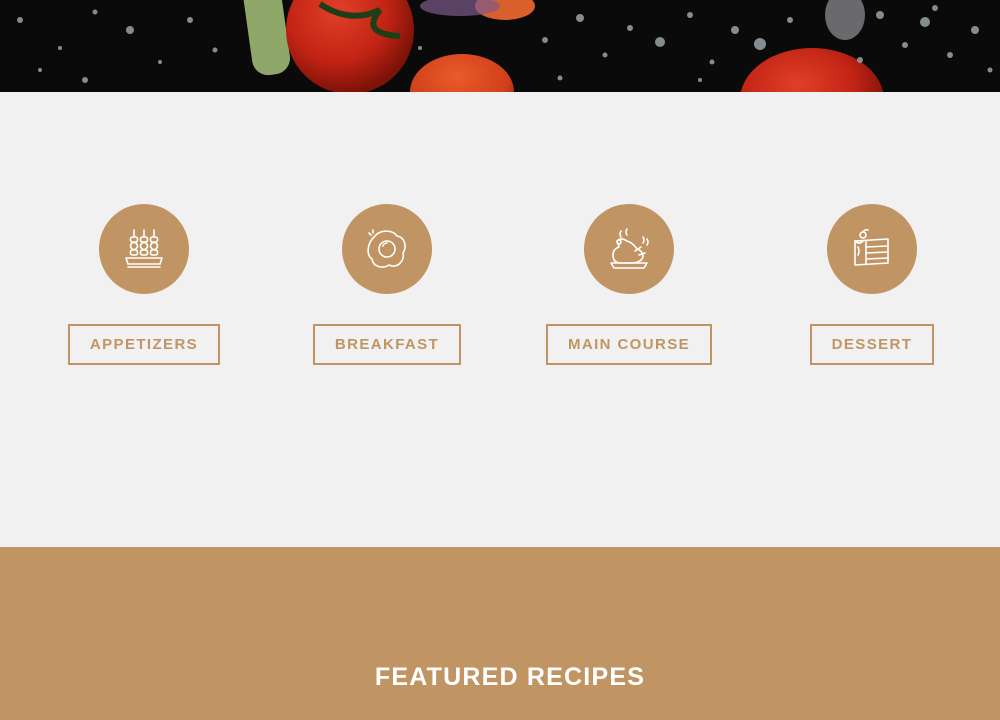 The height and width of the screenshot is (720, 1000). I want to click on category-appetizers: APPETIZERS, so click(144, 289).